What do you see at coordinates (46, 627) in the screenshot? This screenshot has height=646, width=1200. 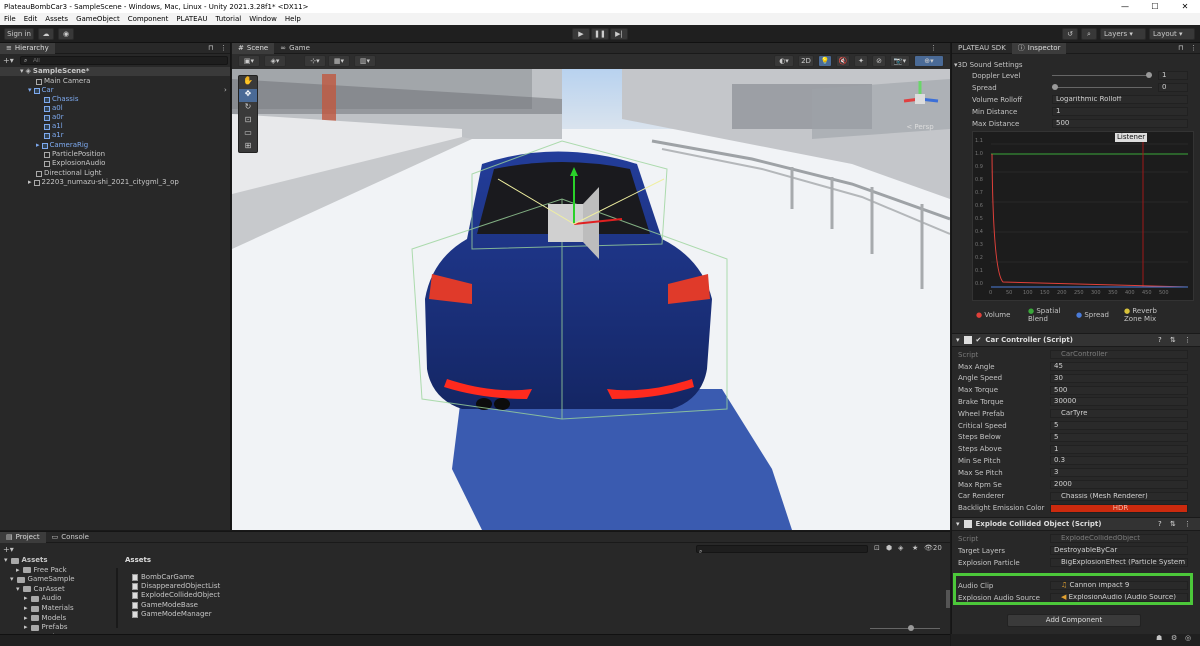 I see `project-folder-item: ▸ Prefabs` at bounding box center [46, 627].